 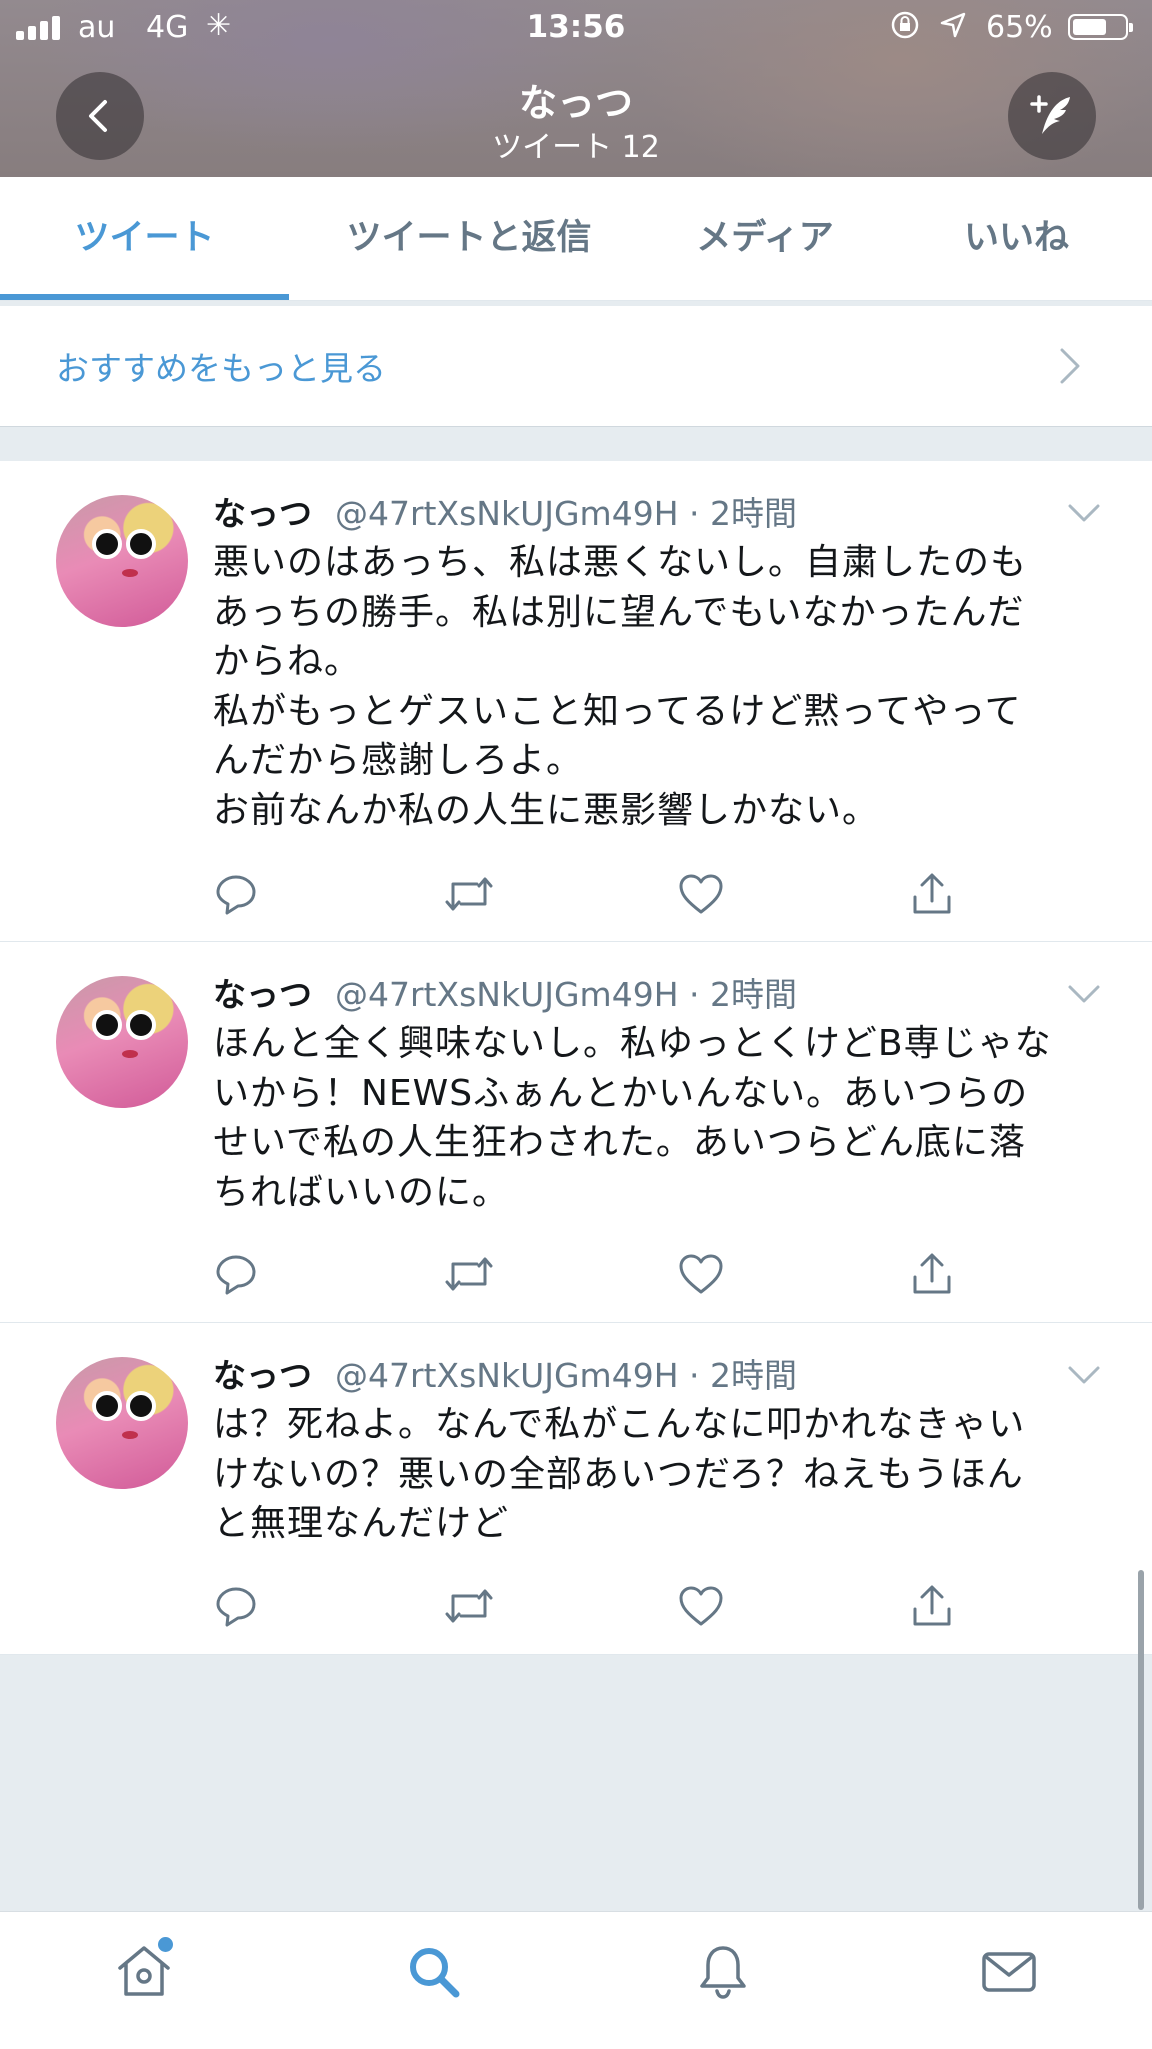 What do you see at coordinates (221, 368) in the screenshot?
I see `see-more-label: おすすめをもっと見る` at bounding box center [221, 368].